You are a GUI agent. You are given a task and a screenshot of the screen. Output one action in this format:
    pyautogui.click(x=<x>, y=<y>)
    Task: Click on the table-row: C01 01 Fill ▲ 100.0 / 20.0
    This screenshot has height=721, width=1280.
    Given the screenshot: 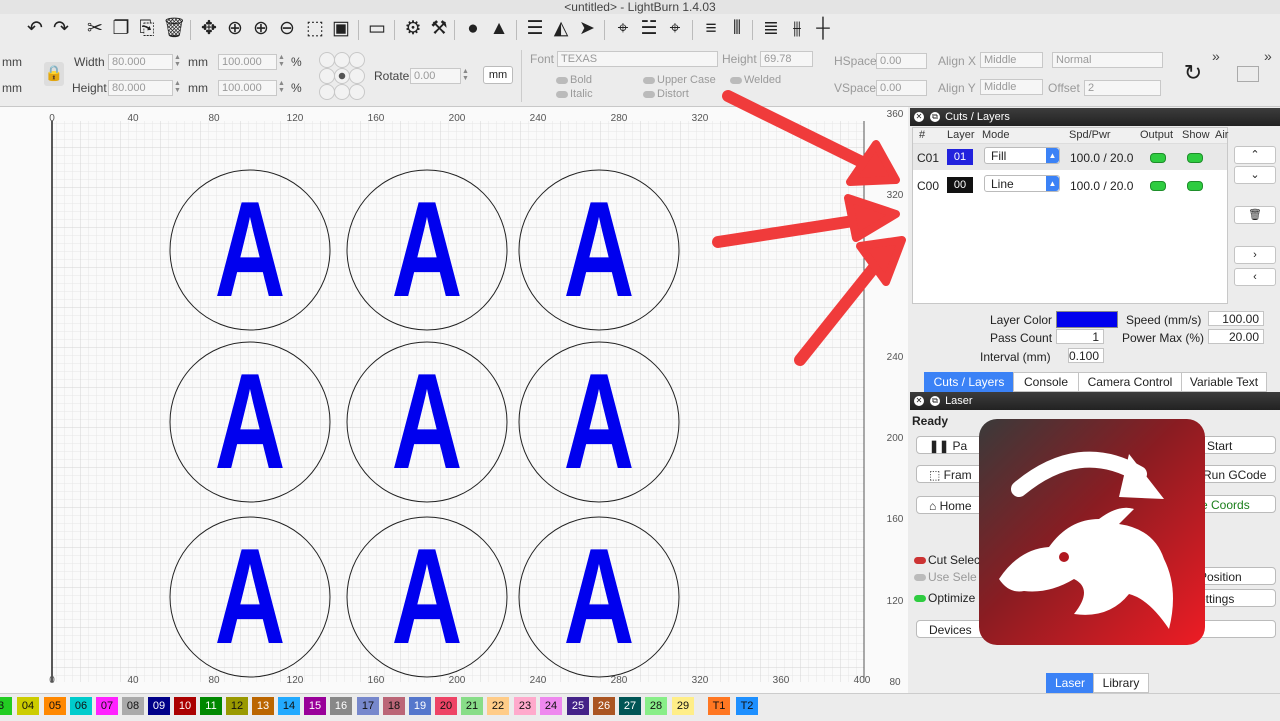 What is the action you would take?
    pyautogui.click(x=1070, y=157)
    